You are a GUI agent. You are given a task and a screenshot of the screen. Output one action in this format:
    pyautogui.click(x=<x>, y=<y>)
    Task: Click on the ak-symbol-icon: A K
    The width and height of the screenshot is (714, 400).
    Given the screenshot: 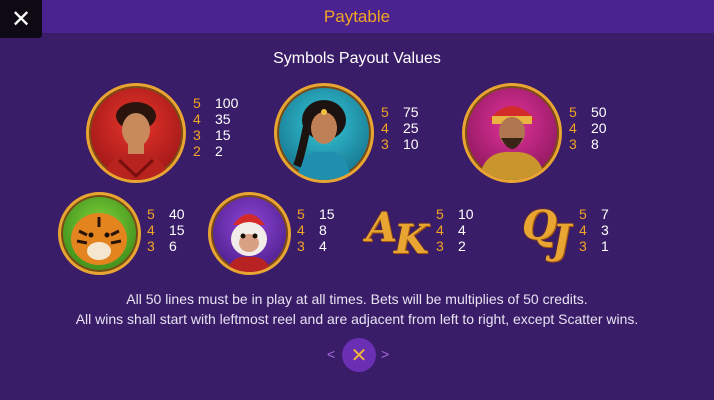 What is the action you would take?
    pyautogui.click(x=397, y=233)
    